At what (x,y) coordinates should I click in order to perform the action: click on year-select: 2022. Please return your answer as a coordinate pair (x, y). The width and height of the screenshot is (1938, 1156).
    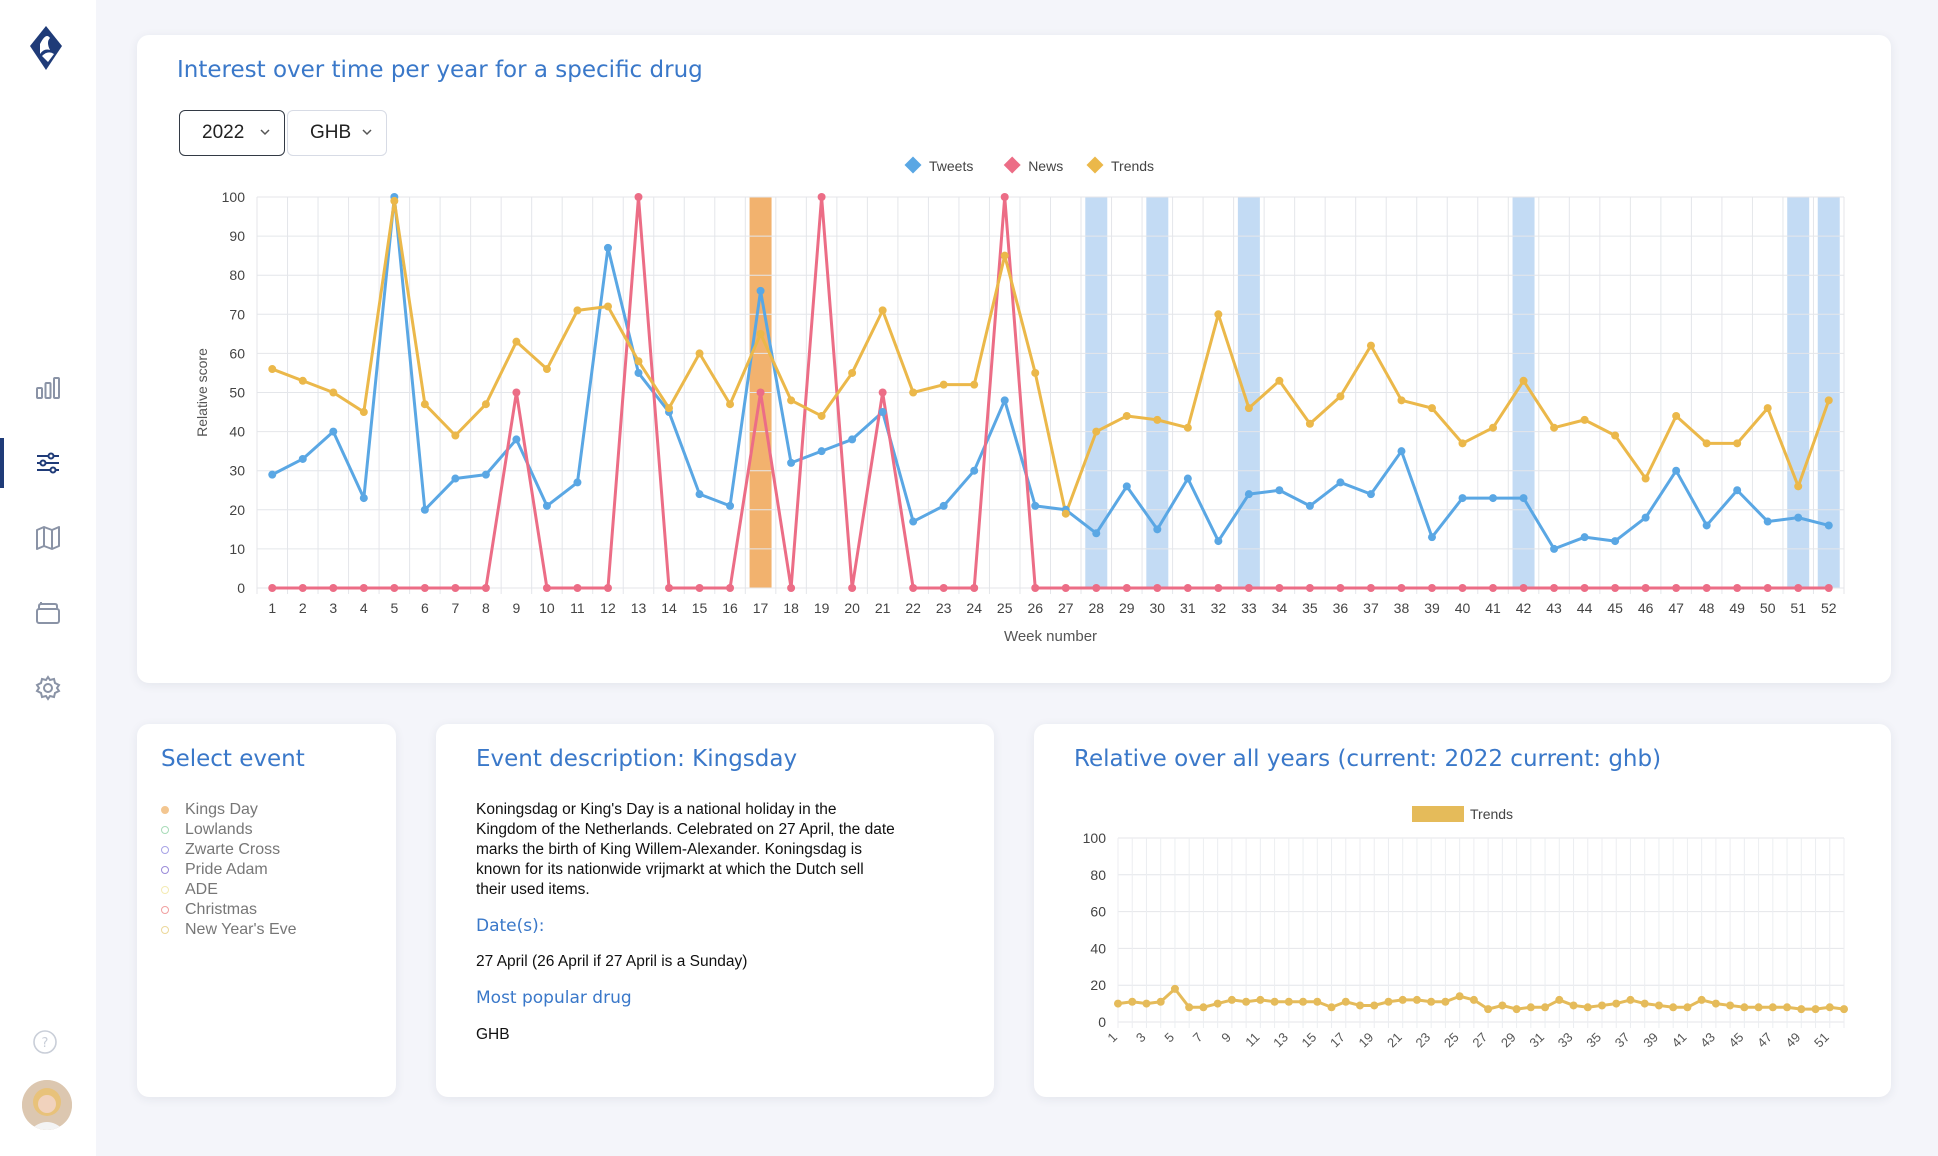
    Looking at the image, I should click on (232, 133).